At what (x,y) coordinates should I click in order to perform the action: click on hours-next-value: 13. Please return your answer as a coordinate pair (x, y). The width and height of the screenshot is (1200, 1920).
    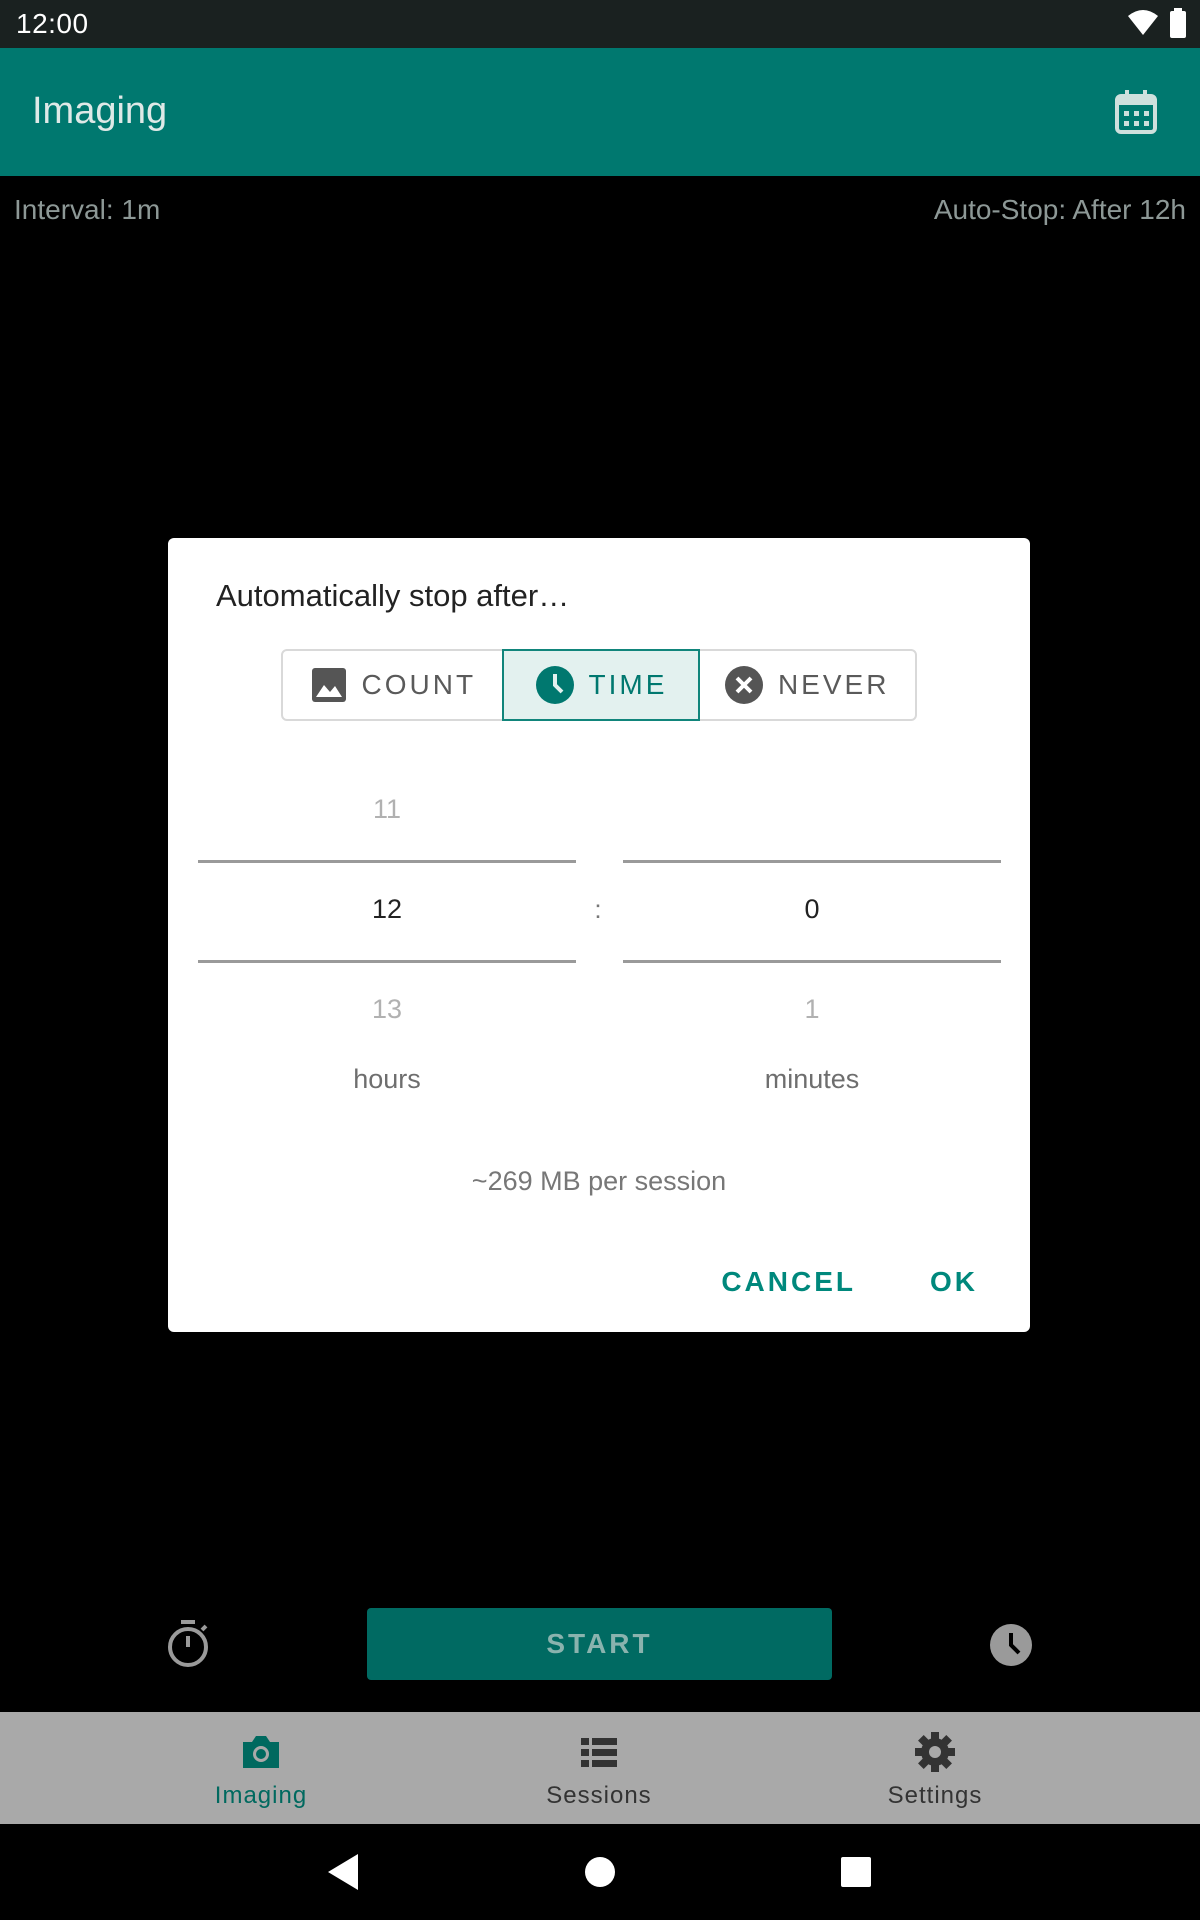
    Looking at the image, I should click on (387, 1009).